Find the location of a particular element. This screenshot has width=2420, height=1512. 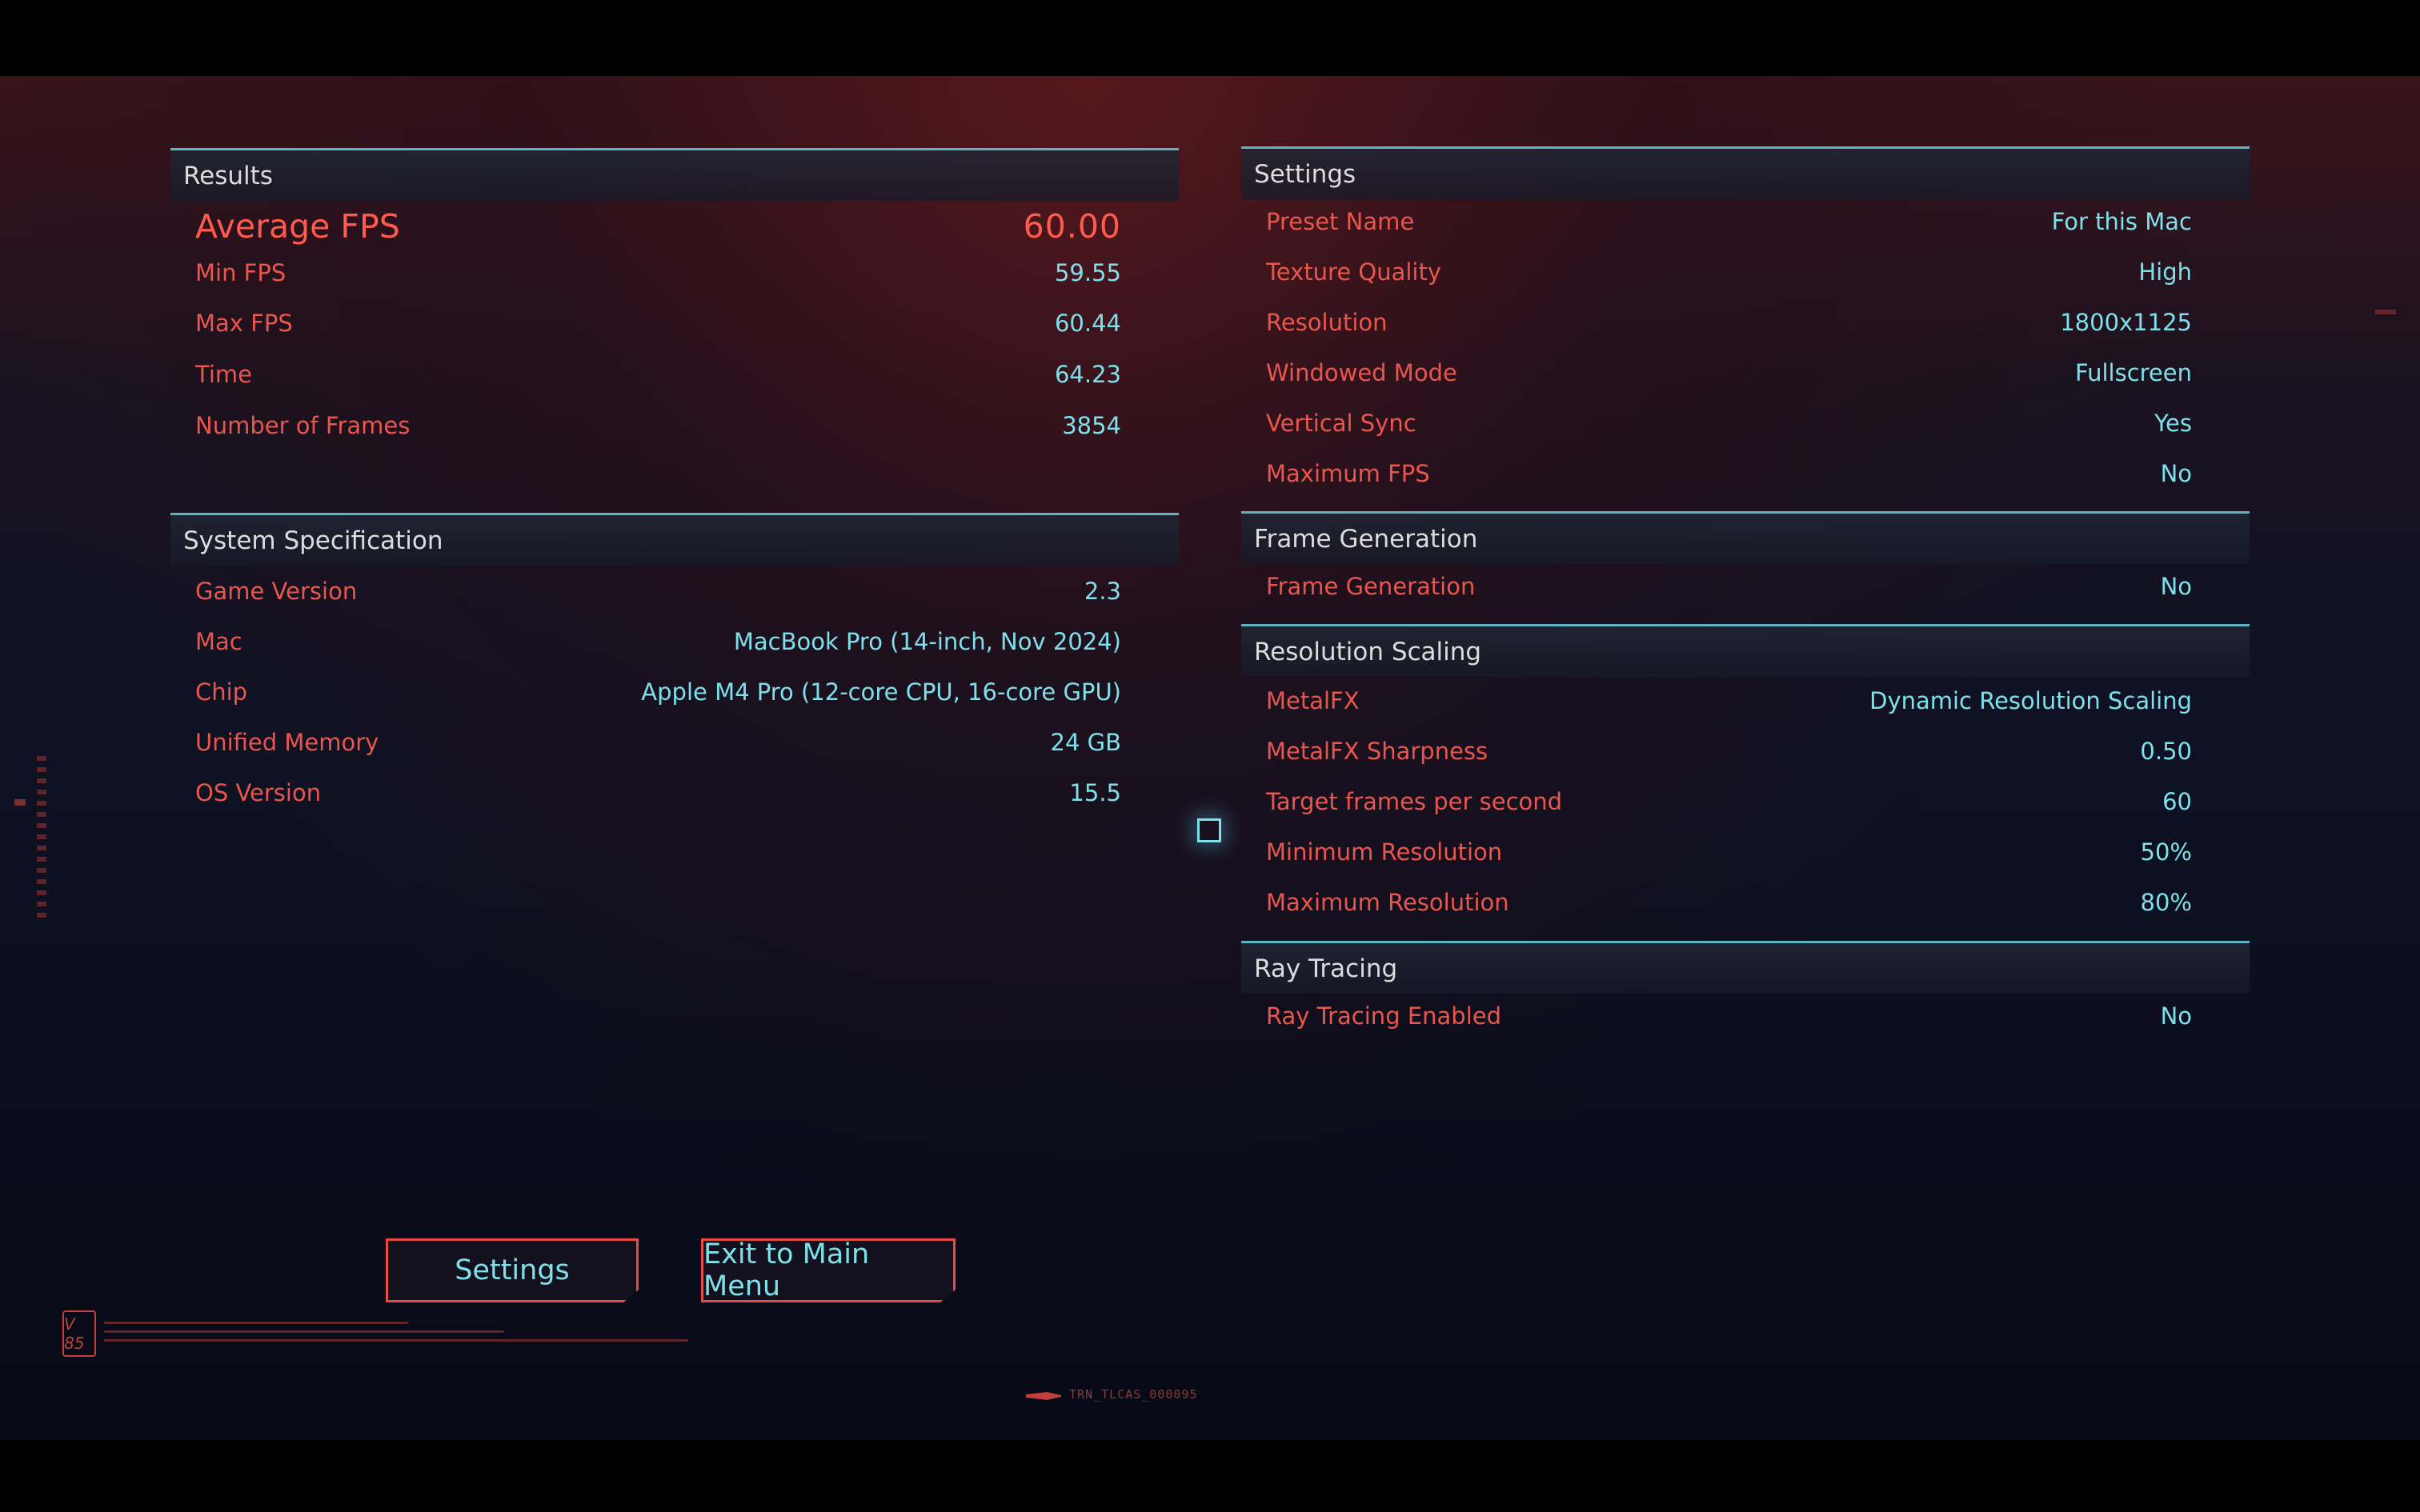

system-row-value: Apple M4 Pro (12-core CPU, 16-core GPU) is located at coordinates (881, 692).